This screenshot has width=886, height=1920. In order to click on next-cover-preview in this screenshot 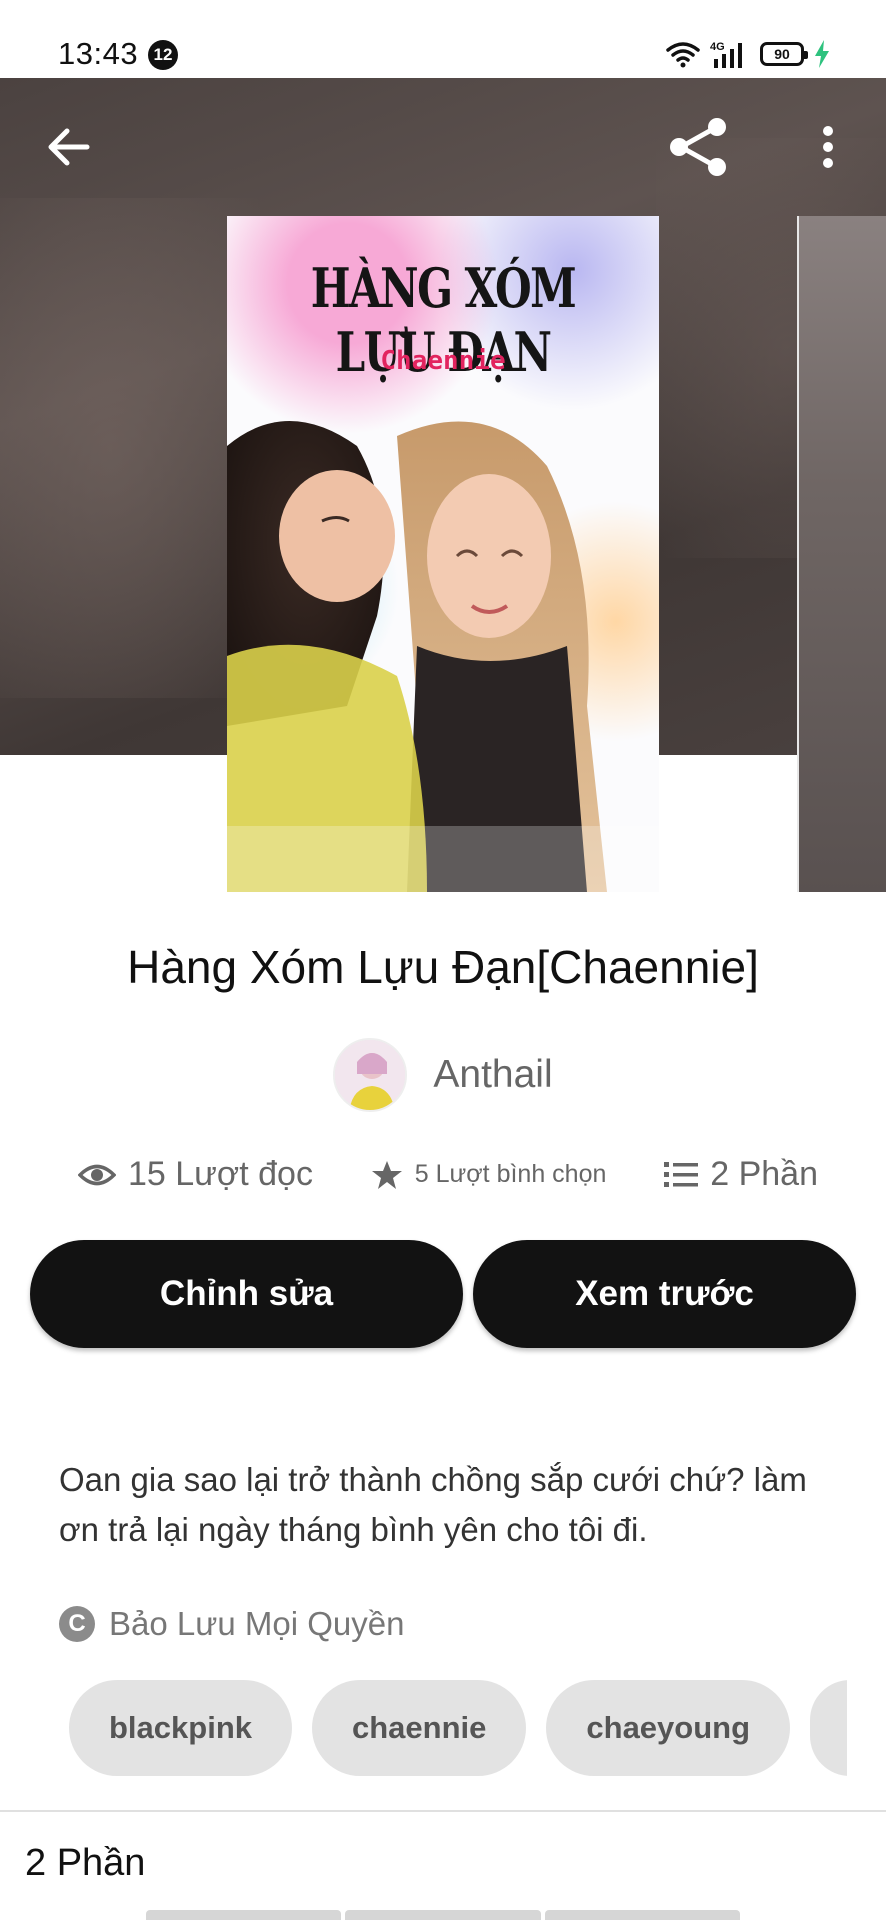, I will do `click(841, 554)`.